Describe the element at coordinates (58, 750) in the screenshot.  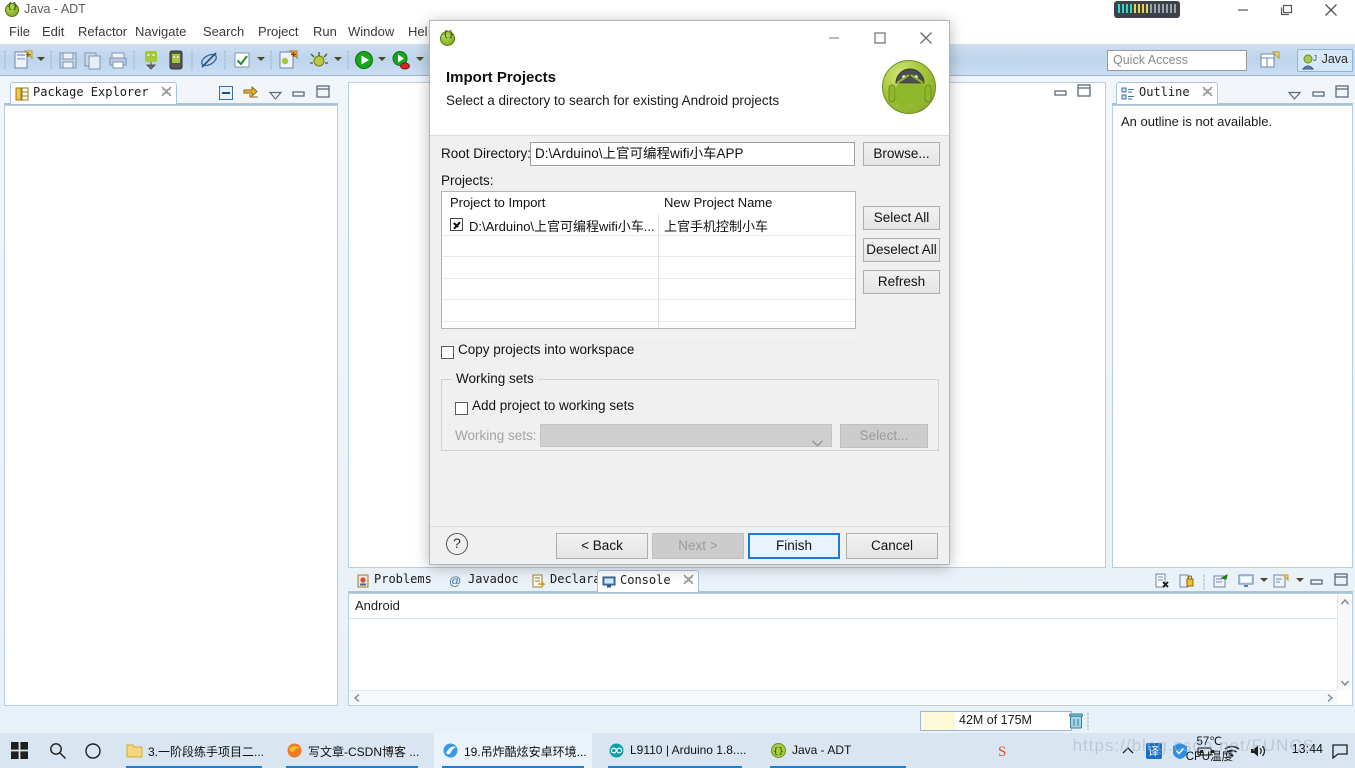
I see `search-icon` at that location.